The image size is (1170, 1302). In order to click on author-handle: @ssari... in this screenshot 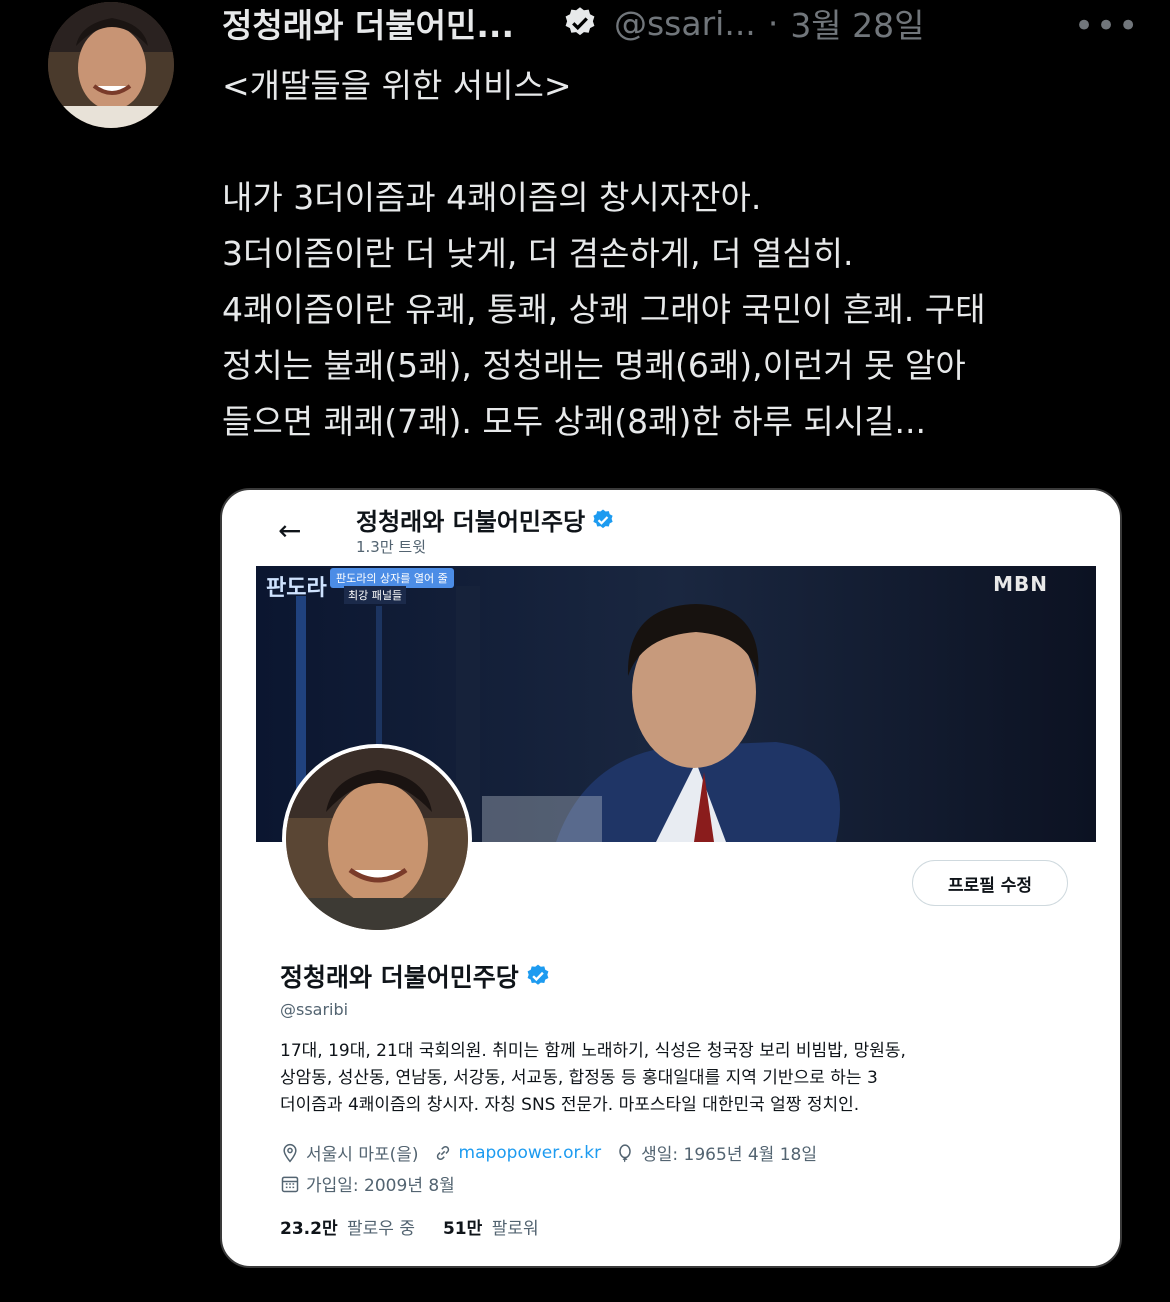, I will do `click(685, 23)`.